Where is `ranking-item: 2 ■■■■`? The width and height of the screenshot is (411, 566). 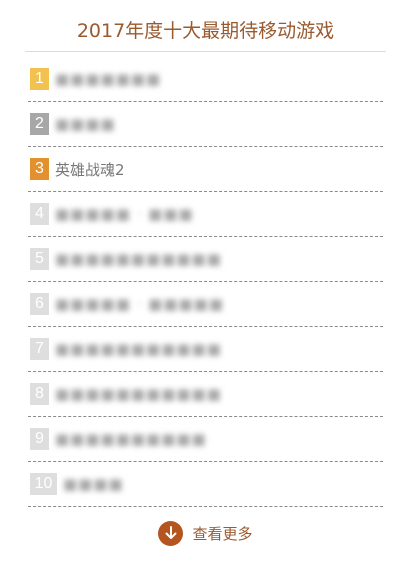 ranking-item: 2 ■■■■ is located at coordinates (205, 124).